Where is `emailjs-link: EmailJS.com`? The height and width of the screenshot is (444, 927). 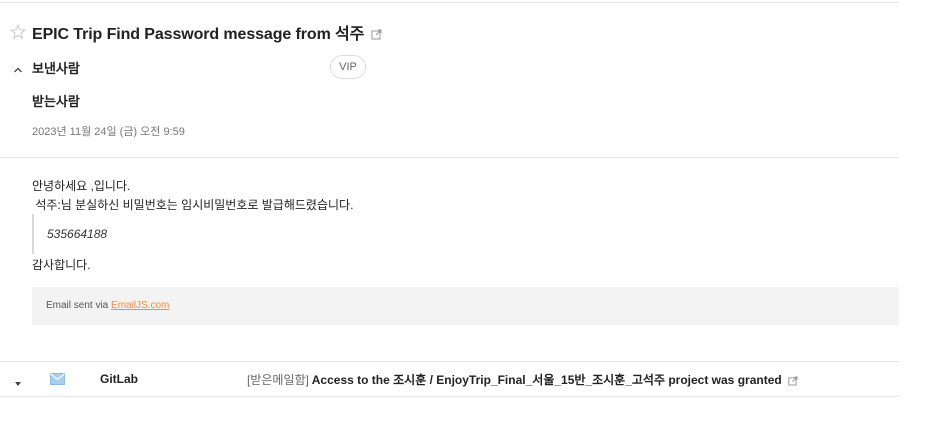 emailjs-link: EmailJS.com is located at coordinates (140, 305).